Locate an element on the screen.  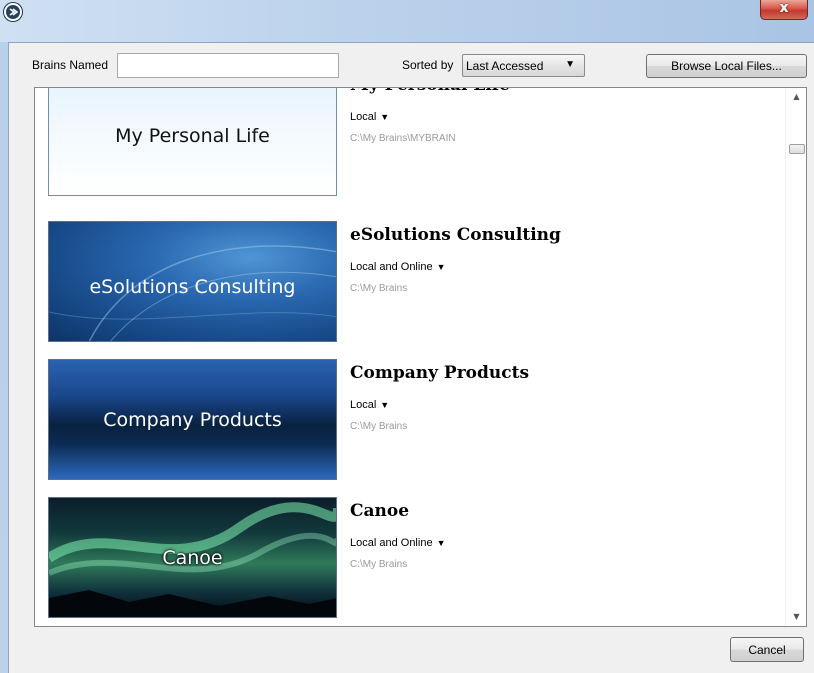
sort-select: Last Accessed ▼ is located at coordinates (523, 65).